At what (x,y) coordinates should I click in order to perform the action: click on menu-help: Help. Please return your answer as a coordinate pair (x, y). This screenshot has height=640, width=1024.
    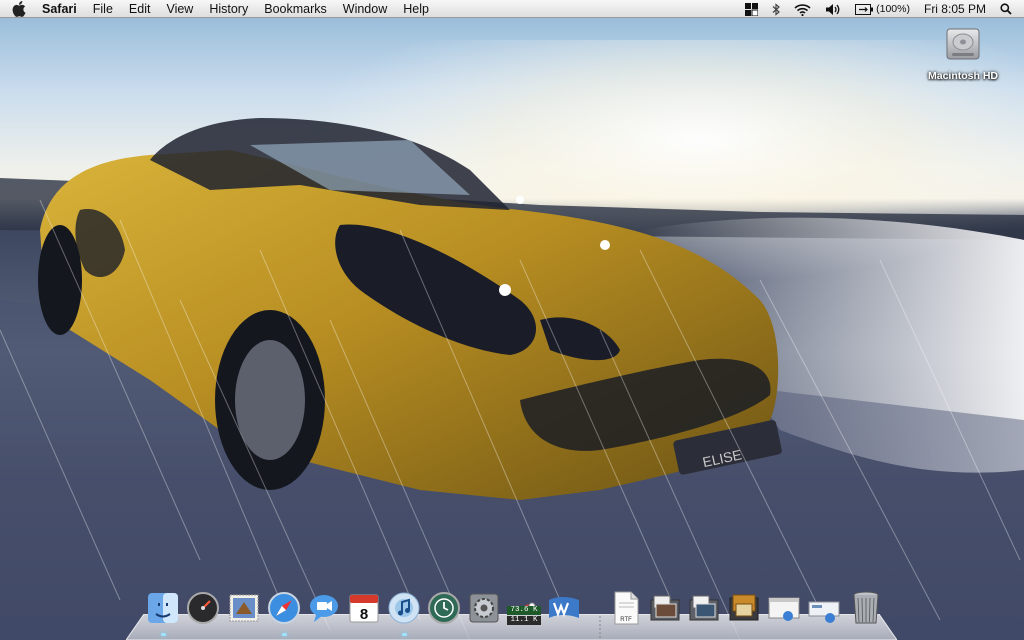
    Looking at the image, I should click on (416, 9).